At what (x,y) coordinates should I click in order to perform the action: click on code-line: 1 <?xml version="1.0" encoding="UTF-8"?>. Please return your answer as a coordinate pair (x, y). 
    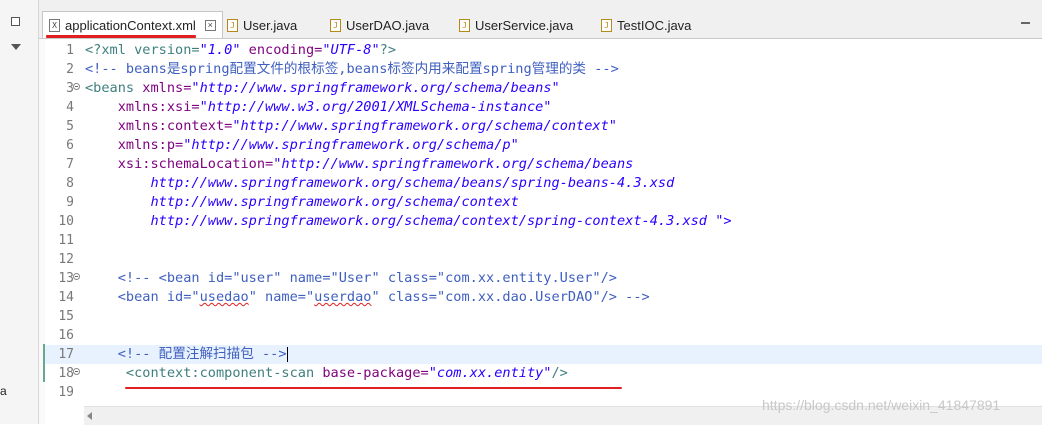
    Looking at the image, I should click on (543, 50).